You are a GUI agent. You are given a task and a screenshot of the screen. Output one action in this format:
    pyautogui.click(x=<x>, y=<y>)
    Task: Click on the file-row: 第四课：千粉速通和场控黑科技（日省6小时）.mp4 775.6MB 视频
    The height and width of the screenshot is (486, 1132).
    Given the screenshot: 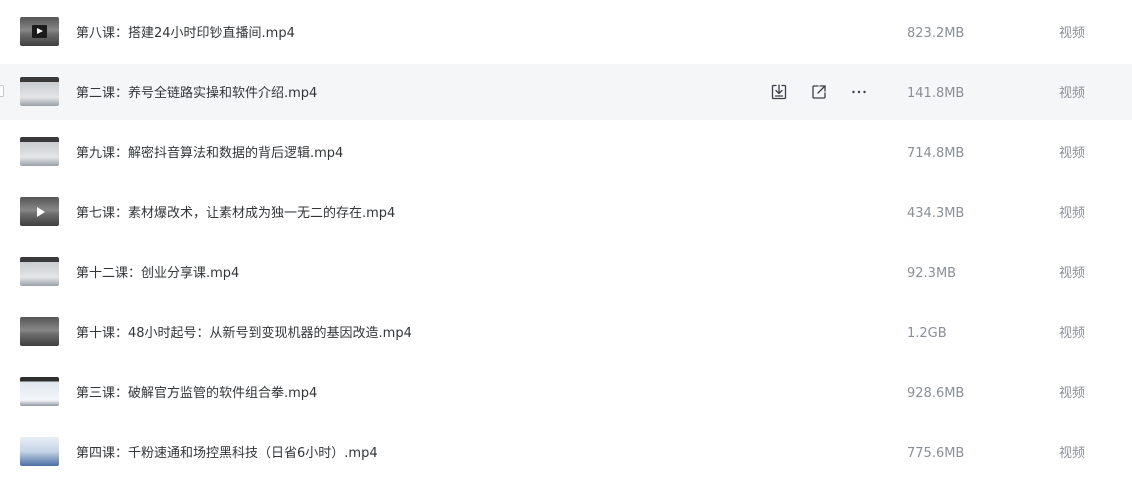 What is the action you would take?
    pyautogui.click(x=566, y=452)
    